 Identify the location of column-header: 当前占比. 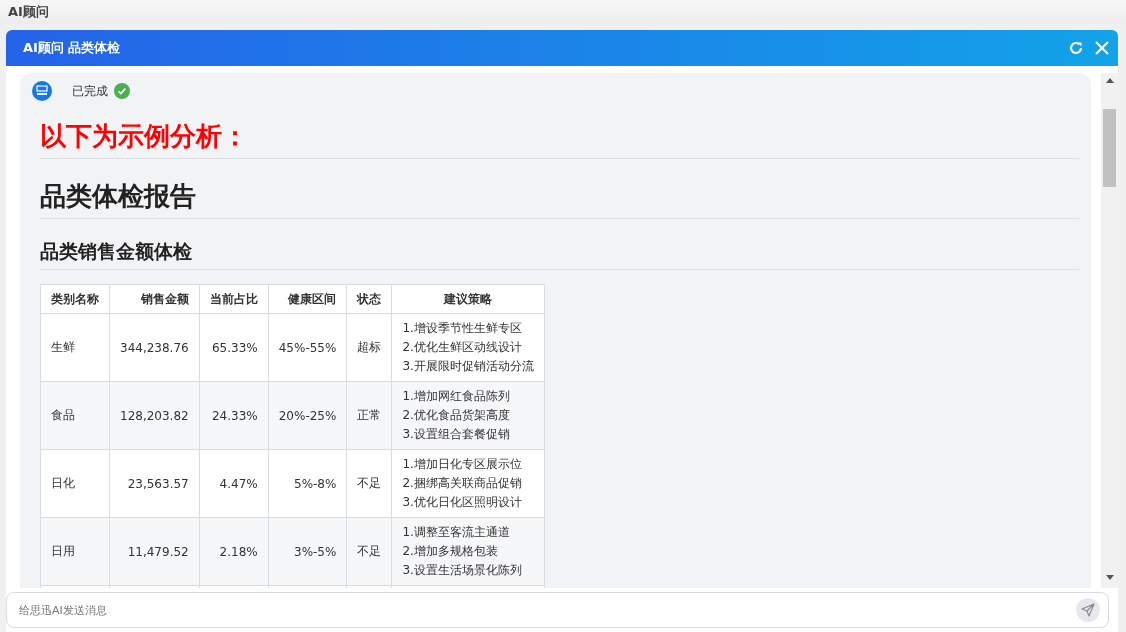
(234, 299).